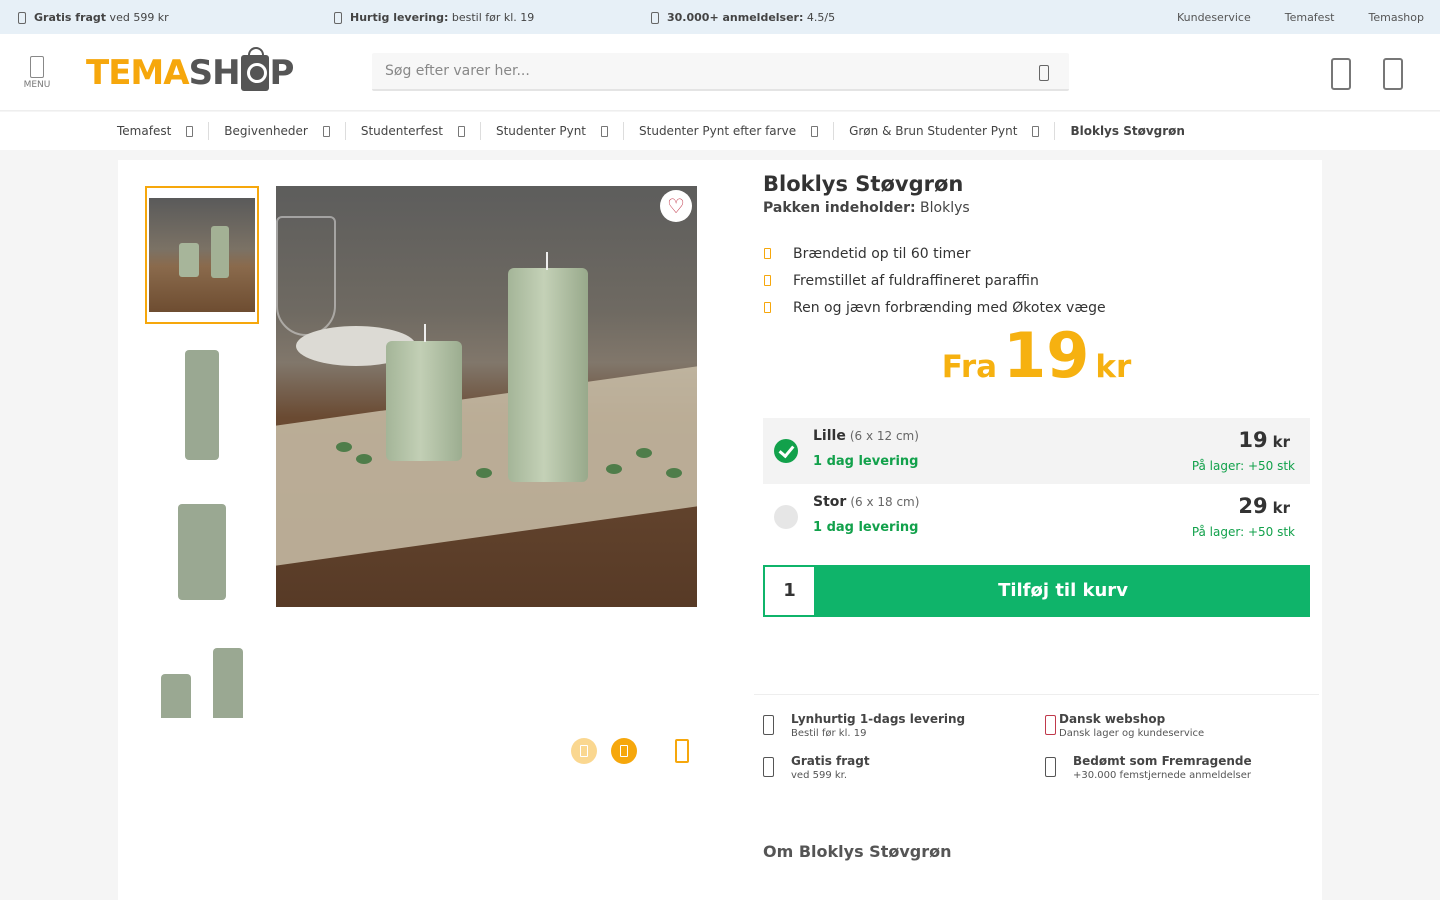 The width and height of the screenshot is (1440, 900). What do you see at coordinates (682, 71) in the screenshot?
I see `search-input` at bounding box center [682, 71].